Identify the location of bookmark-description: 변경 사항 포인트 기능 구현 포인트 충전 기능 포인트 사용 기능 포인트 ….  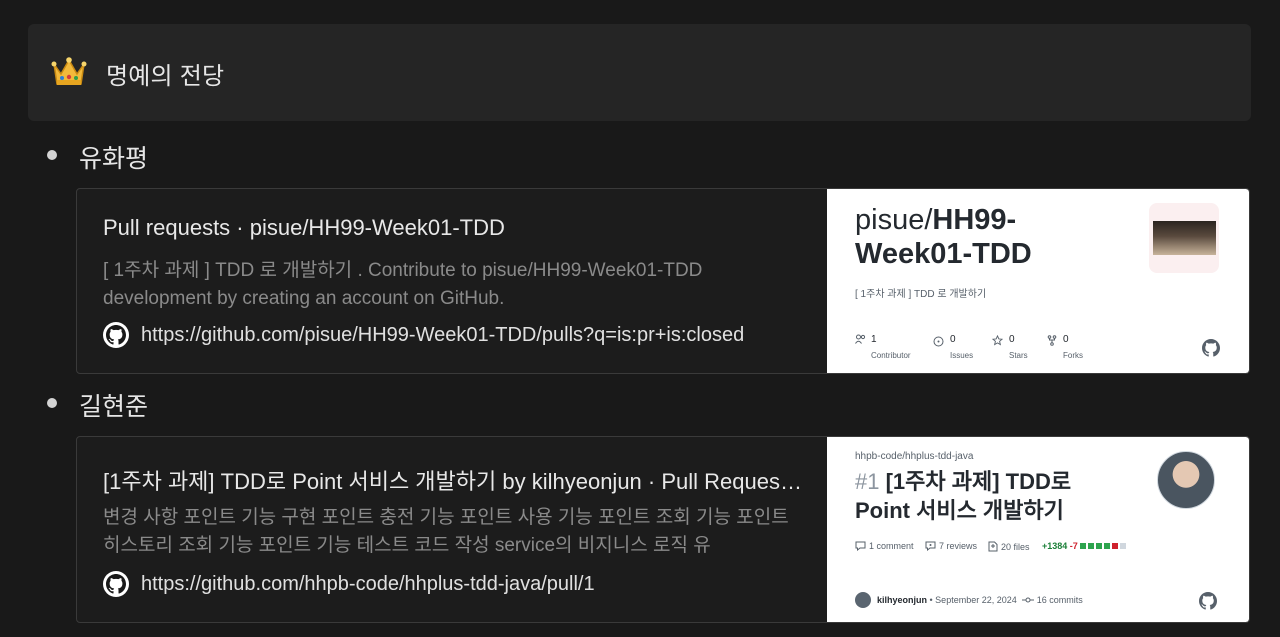
(446, 531).